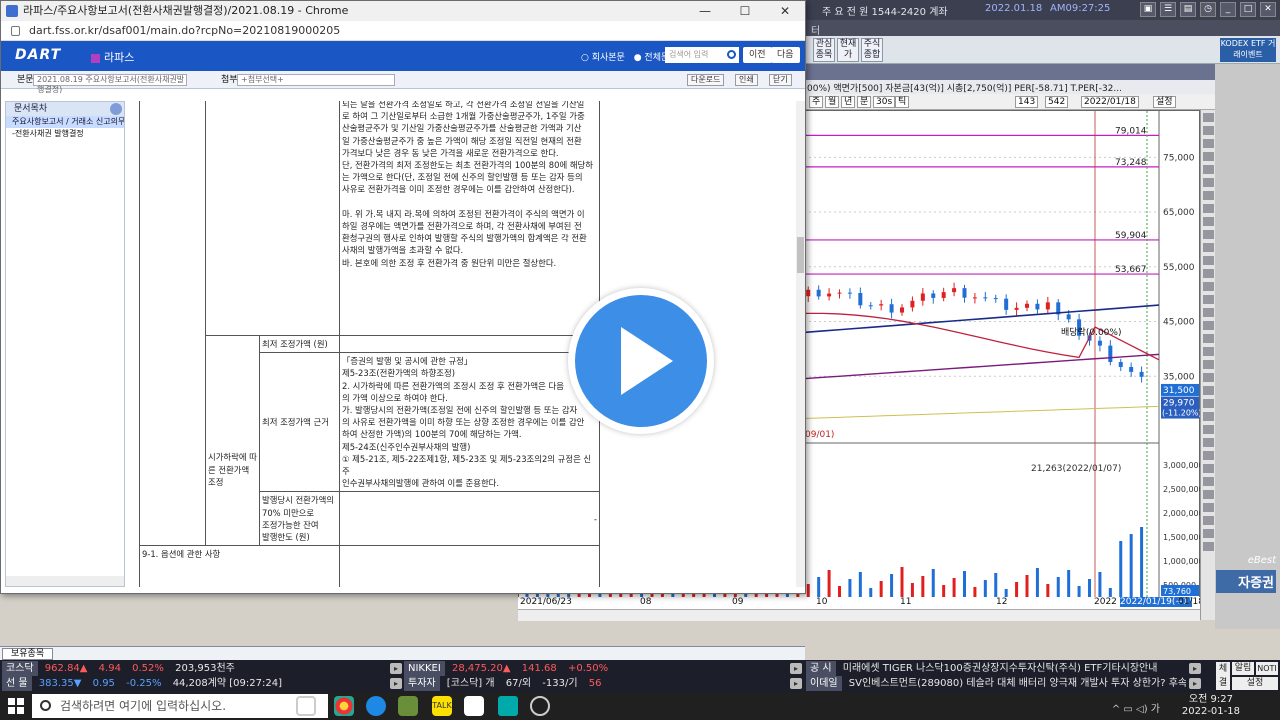 The height and width of the screenshot is (720, 1280). Describe the element at coordinates (705, 11) in the screenshot. I see `minimize-button: —` at that location.